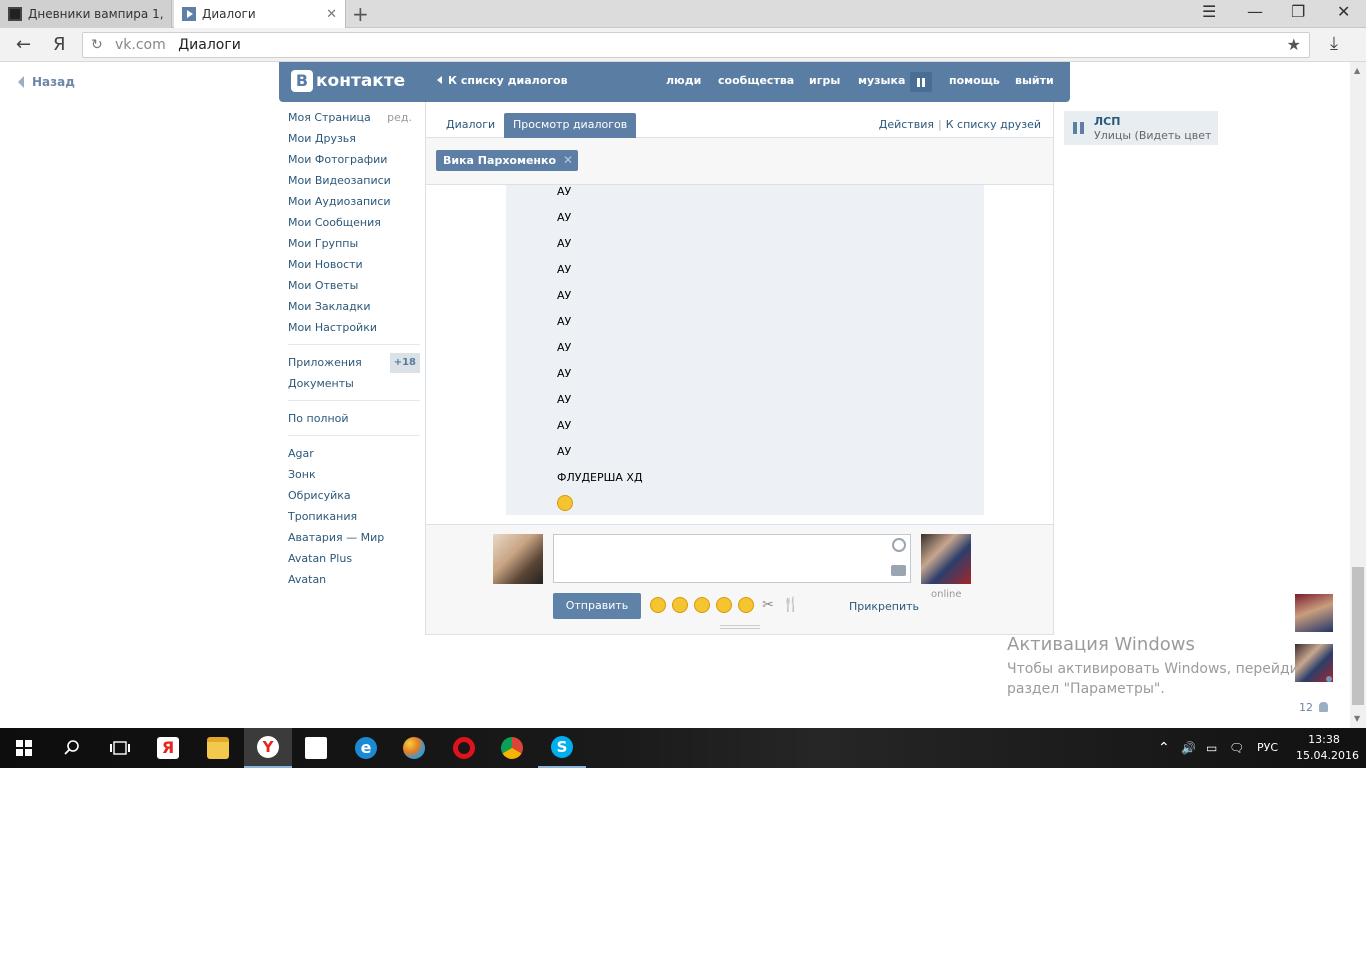 The height and width of the screenshot is (960, 1366). I want to click on battery-icon: ▭, so click(1211, 748).